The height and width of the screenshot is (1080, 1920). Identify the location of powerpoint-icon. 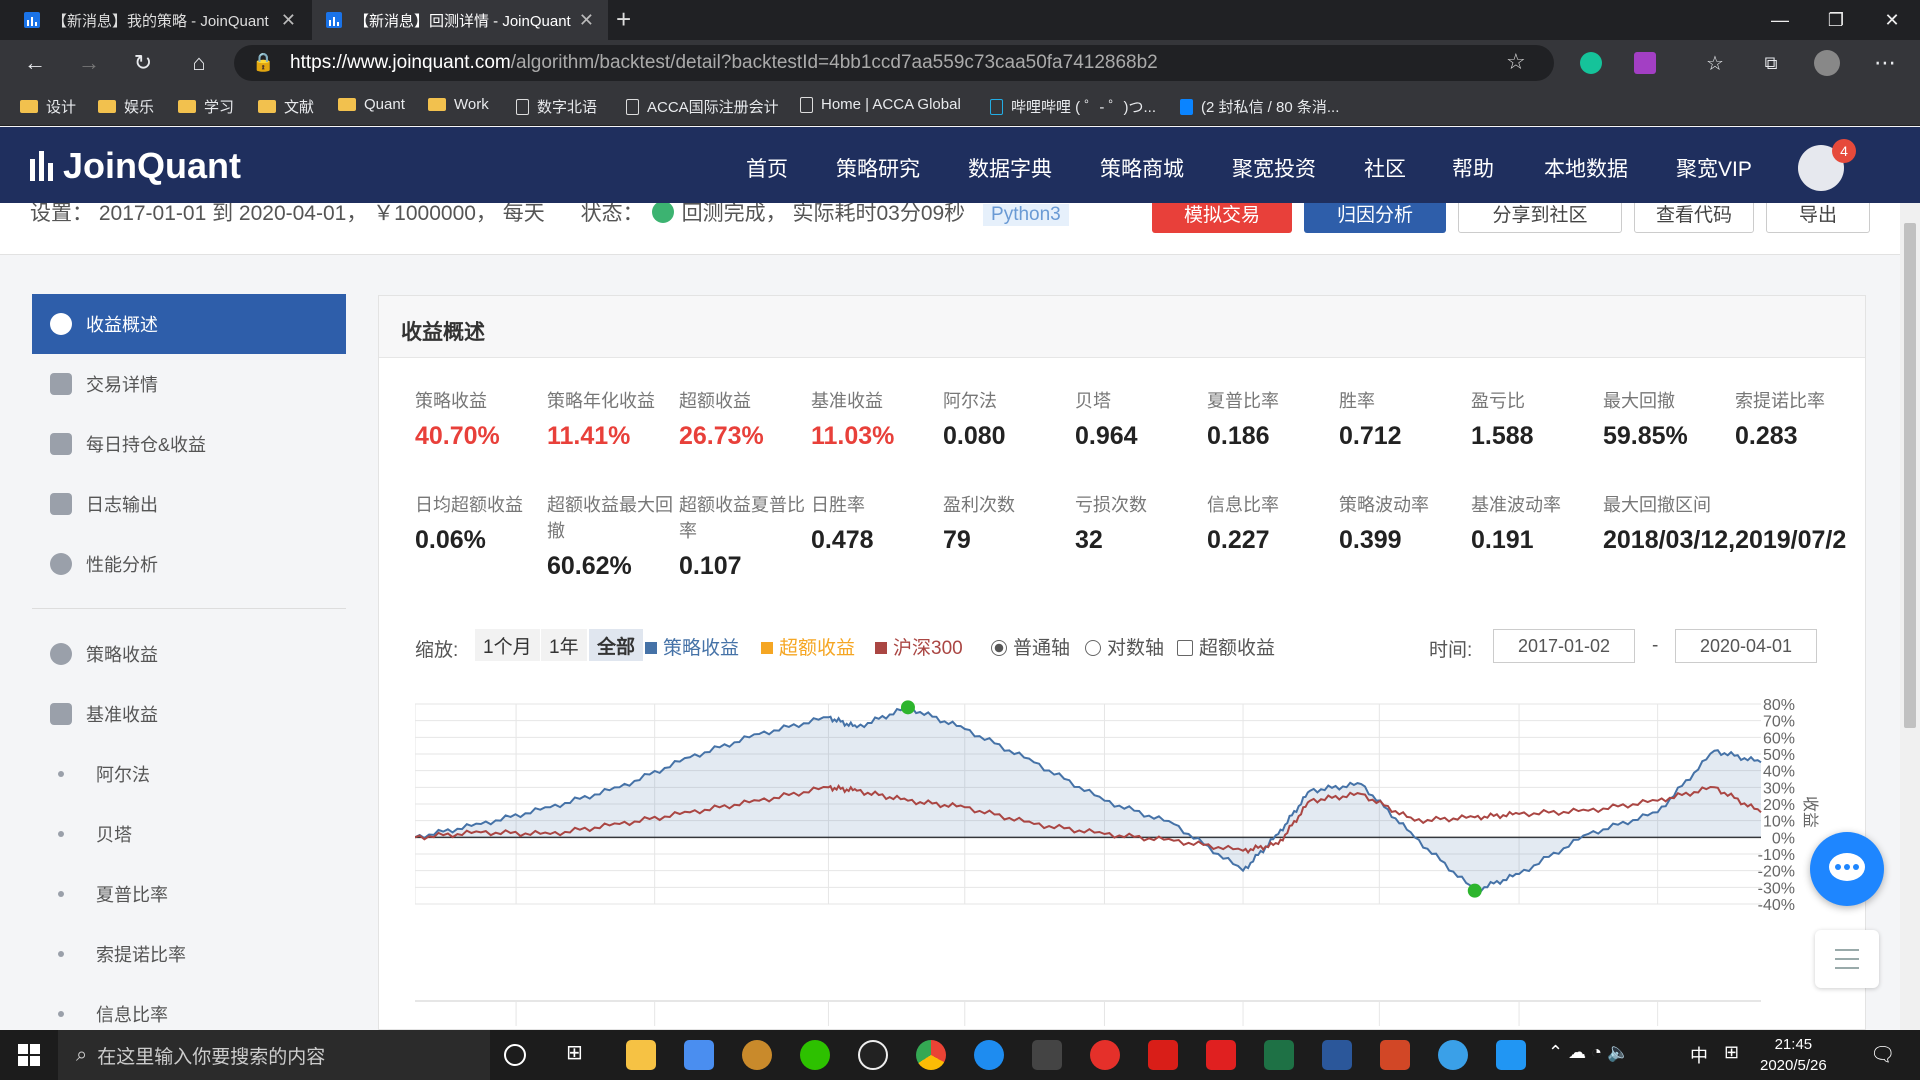
(1395, 1055).